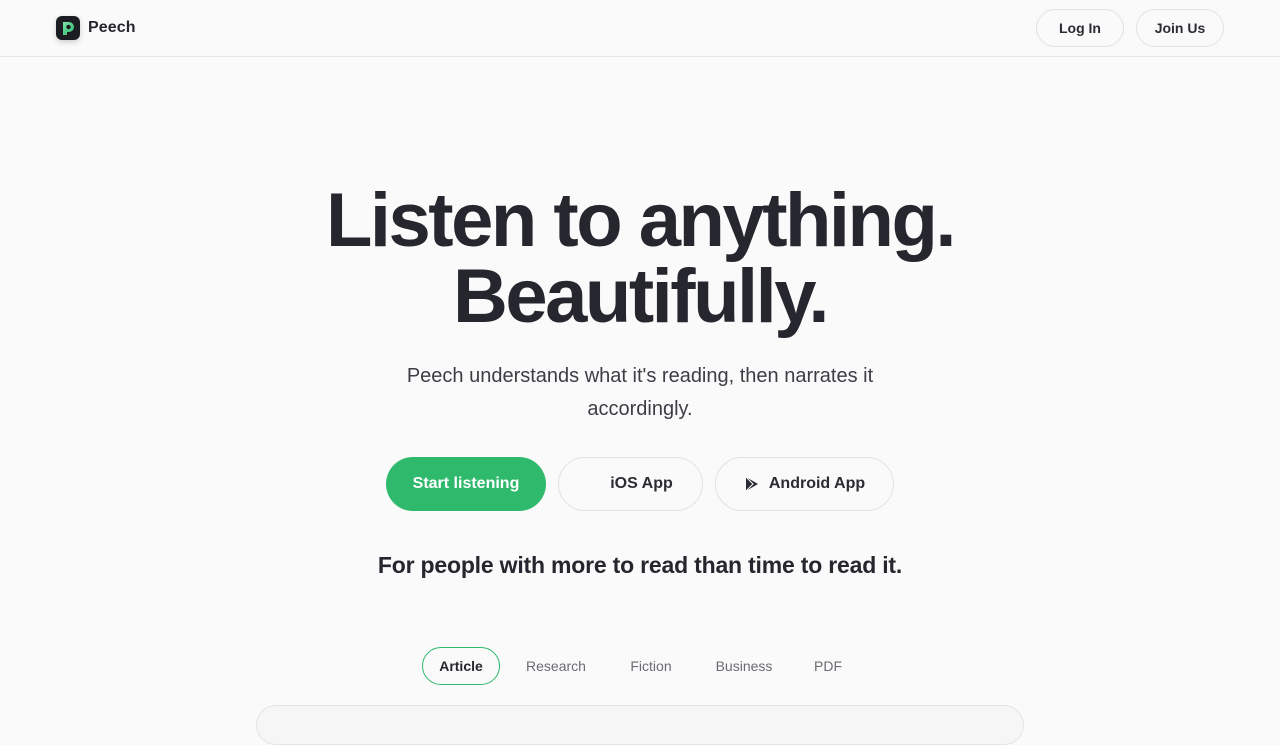 This screenshot has height=745, width=1280. I want to click on tab-pdf: PDF, so click(828, 666).